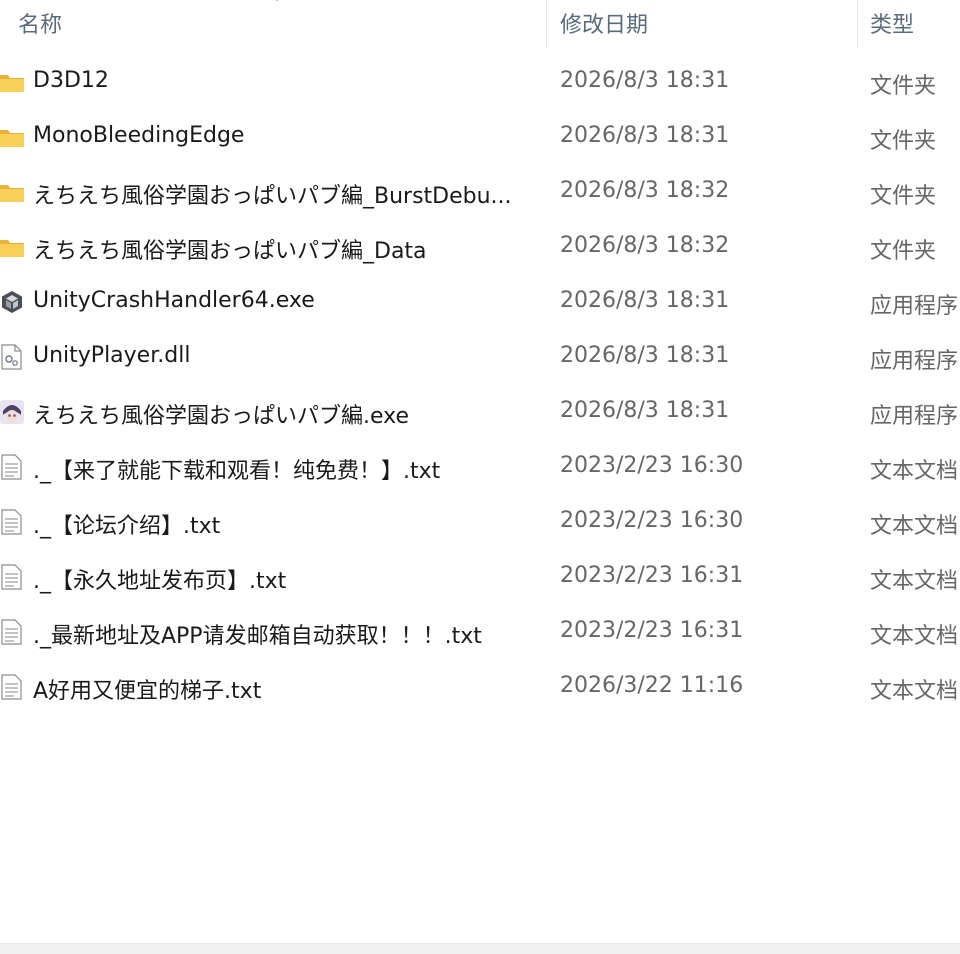 The height and width of the screenshot is (954, 960). Describe the element at coordinates (174, 300) in the screenshot. I see `file-name: UnityCrashHandler64.exe` at that location.